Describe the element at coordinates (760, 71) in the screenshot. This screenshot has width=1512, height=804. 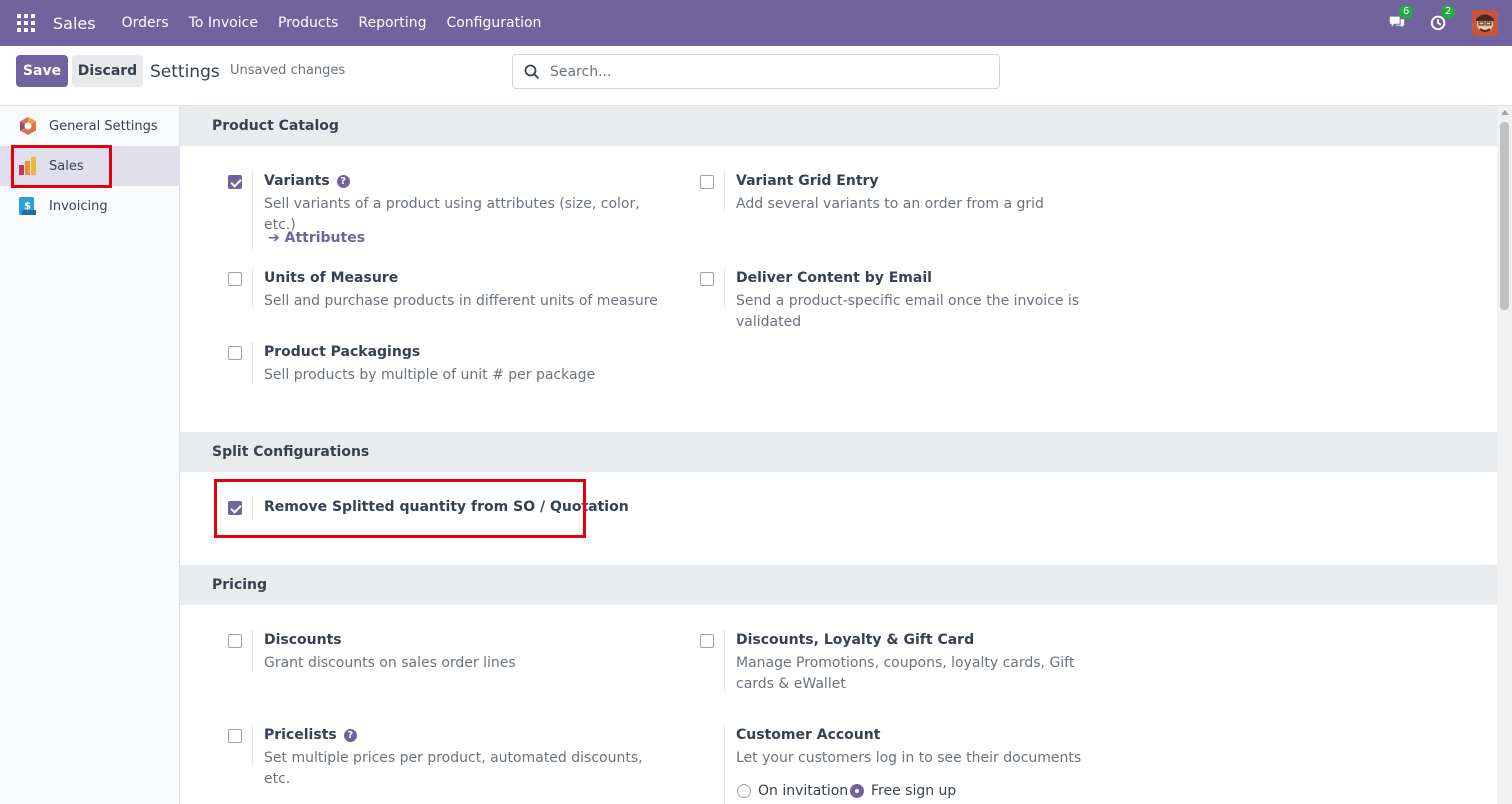
I see `search-input` at that location.